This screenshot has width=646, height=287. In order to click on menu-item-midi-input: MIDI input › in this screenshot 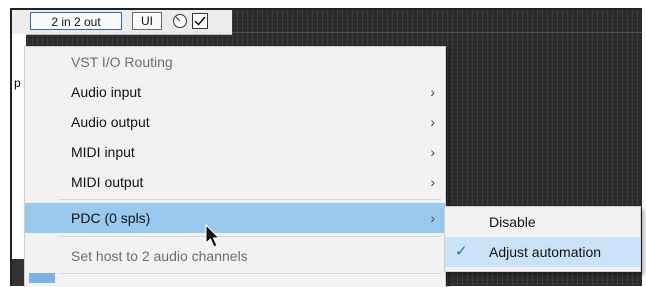, I will do `click(235, 152)`.